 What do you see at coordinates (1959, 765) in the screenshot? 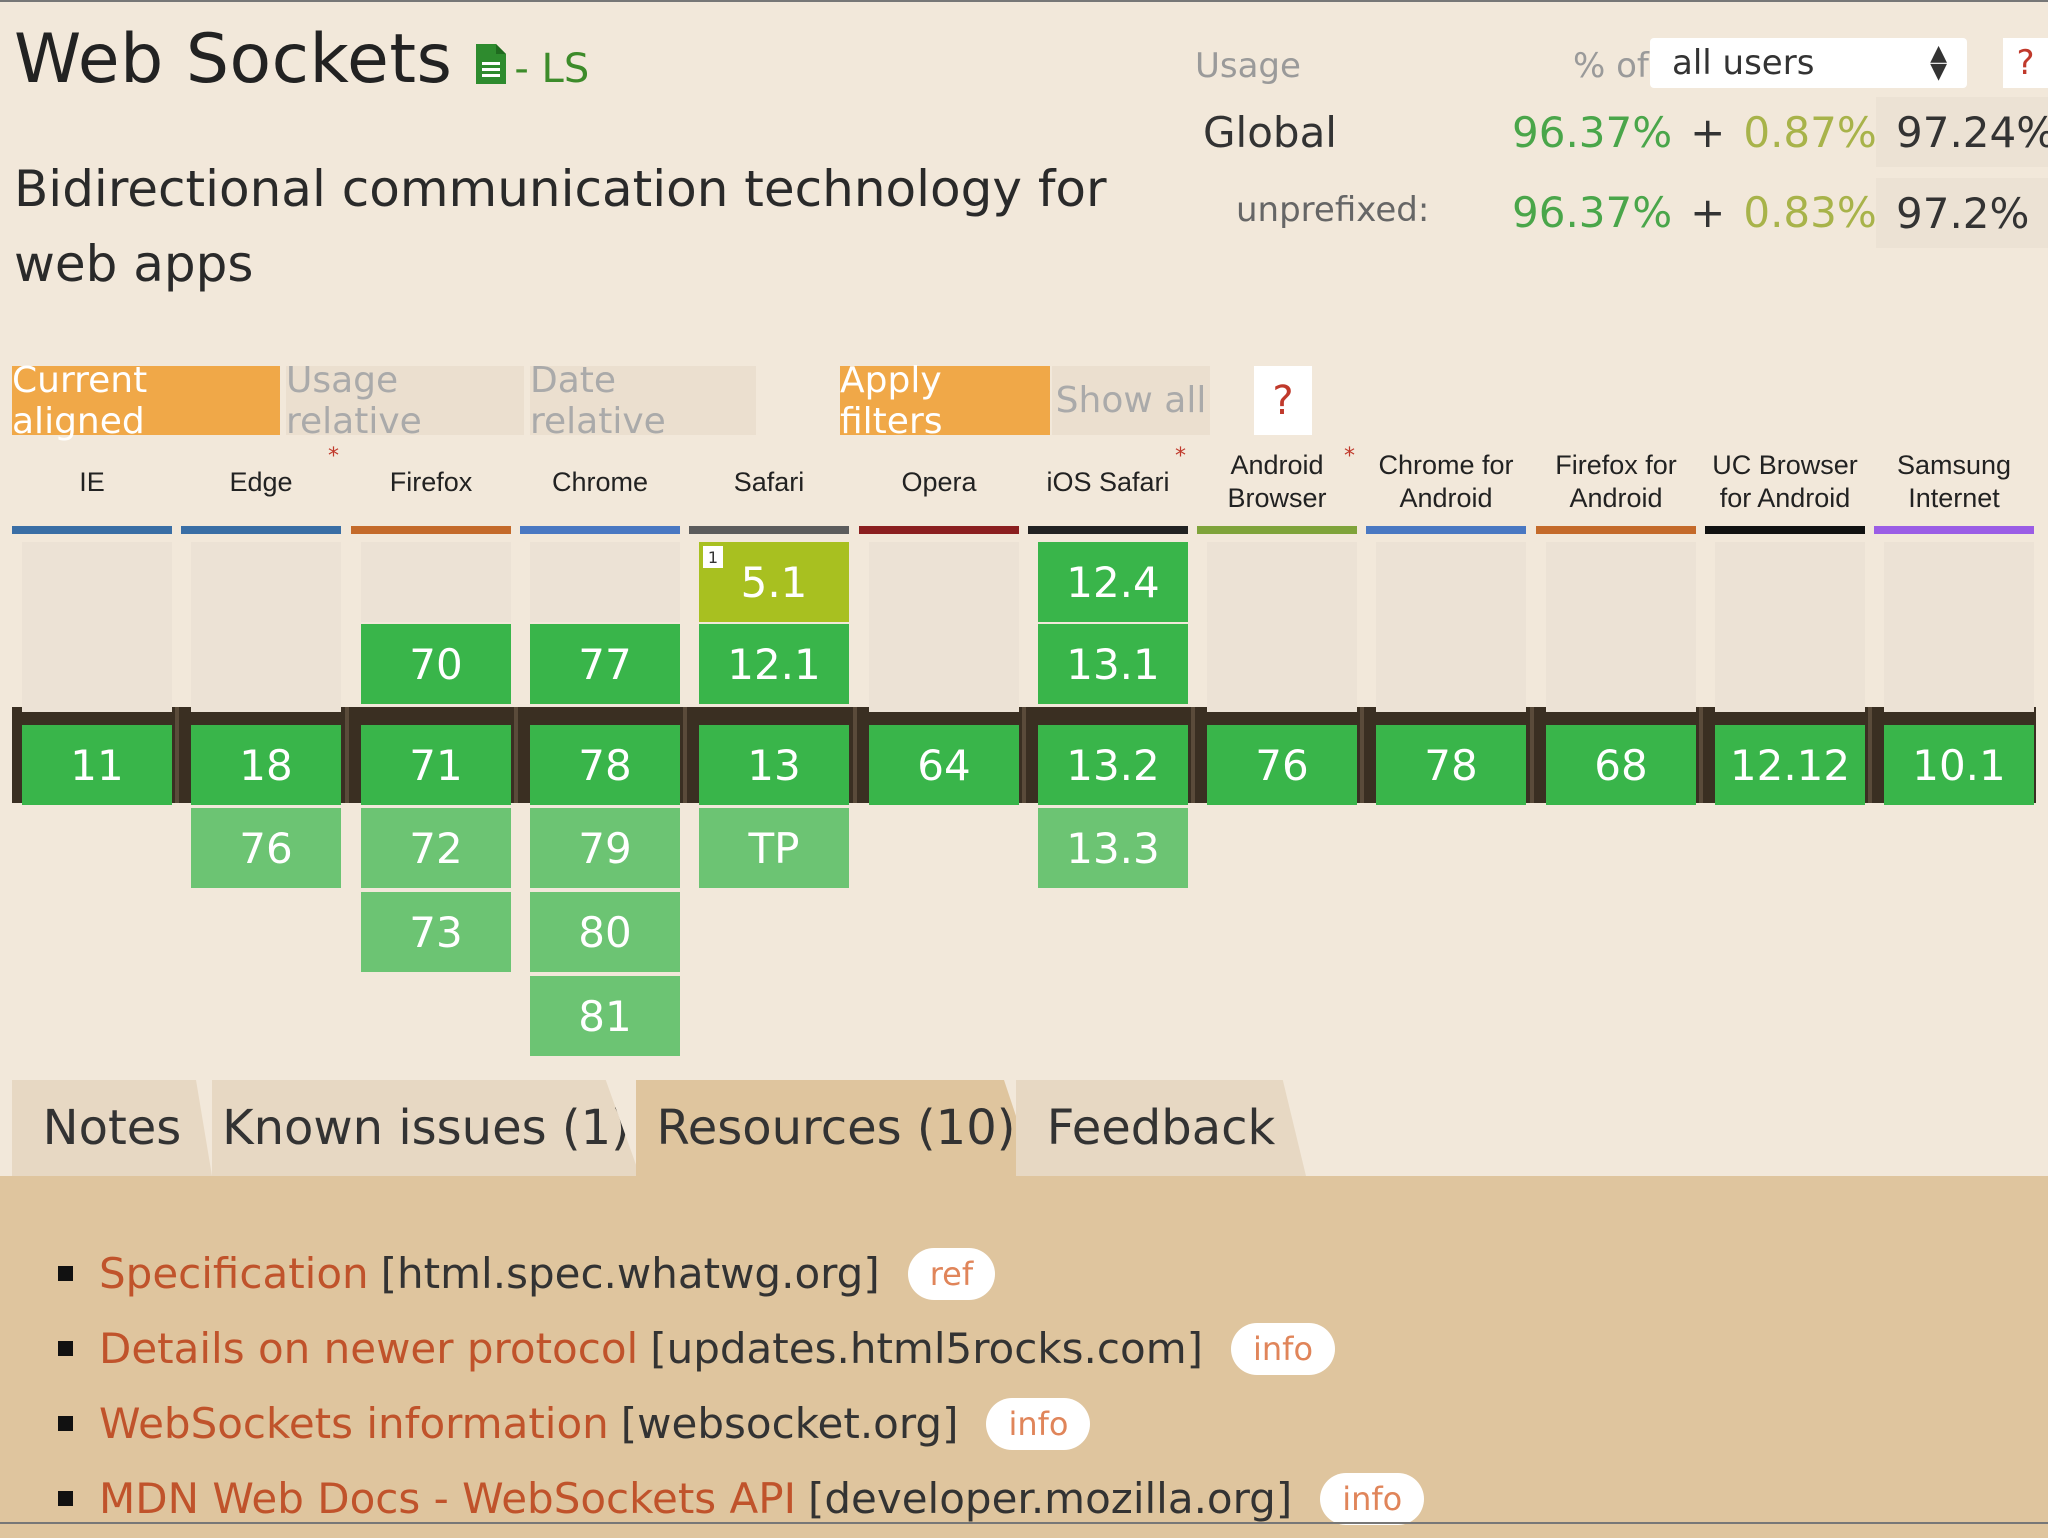
I see `version-cell: 10.1` at bounding box center [1959, 765].